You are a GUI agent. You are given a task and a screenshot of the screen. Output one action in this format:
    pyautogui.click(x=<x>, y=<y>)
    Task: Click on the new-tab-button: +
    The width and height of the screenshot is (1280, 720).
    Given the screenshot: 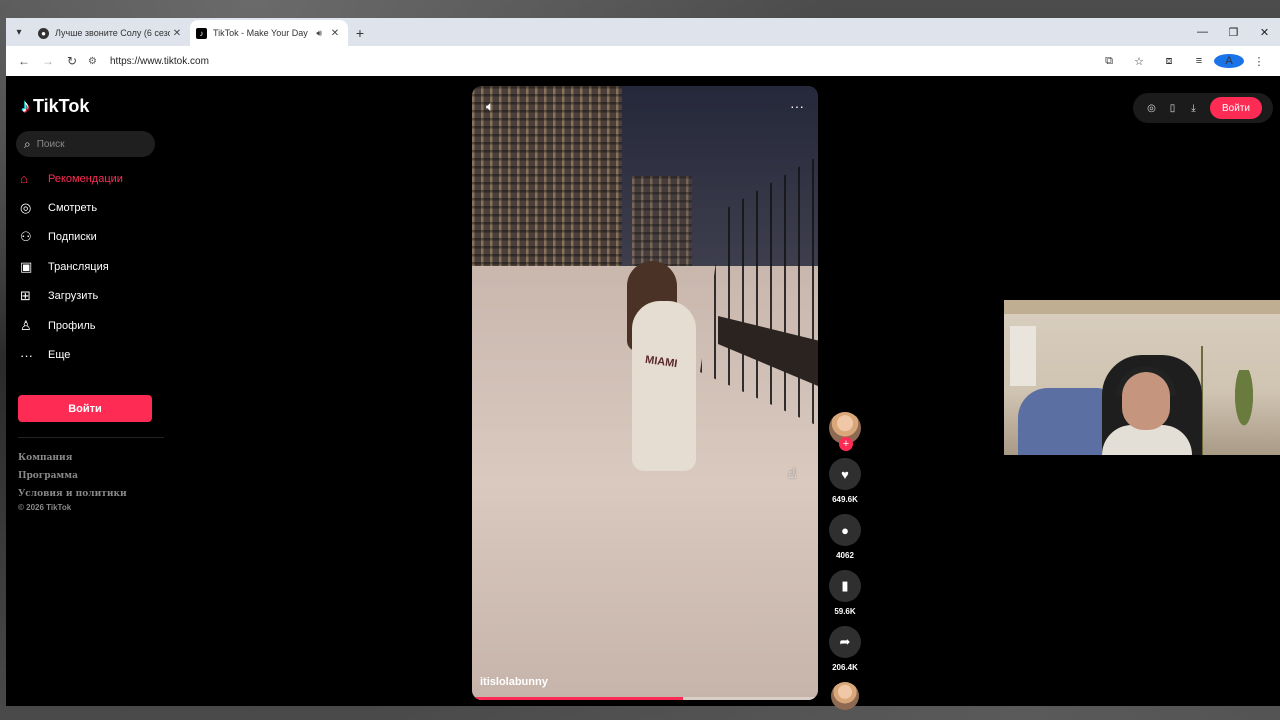 What is the action you would take?
    pyautogui.click(x=360, y=33)
    